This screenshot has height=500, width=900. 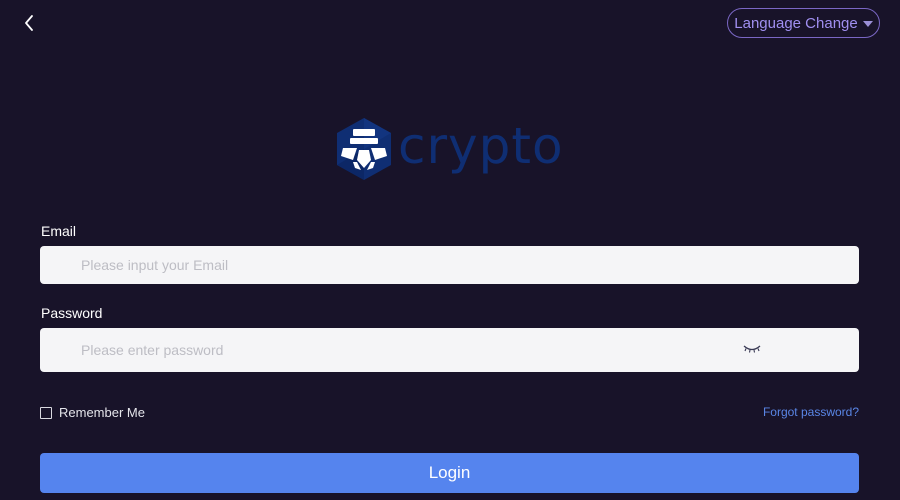 I want to click on chevron-left-icon, so click(x=29, y=23).